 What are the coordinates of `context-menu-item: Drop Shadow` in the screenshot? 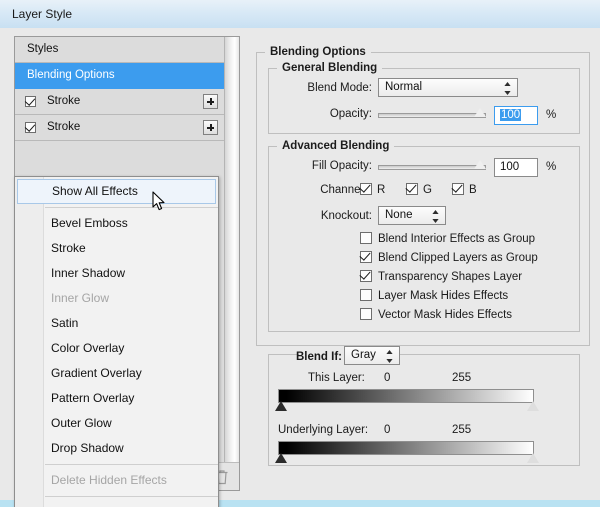 It's located at (116, 448).